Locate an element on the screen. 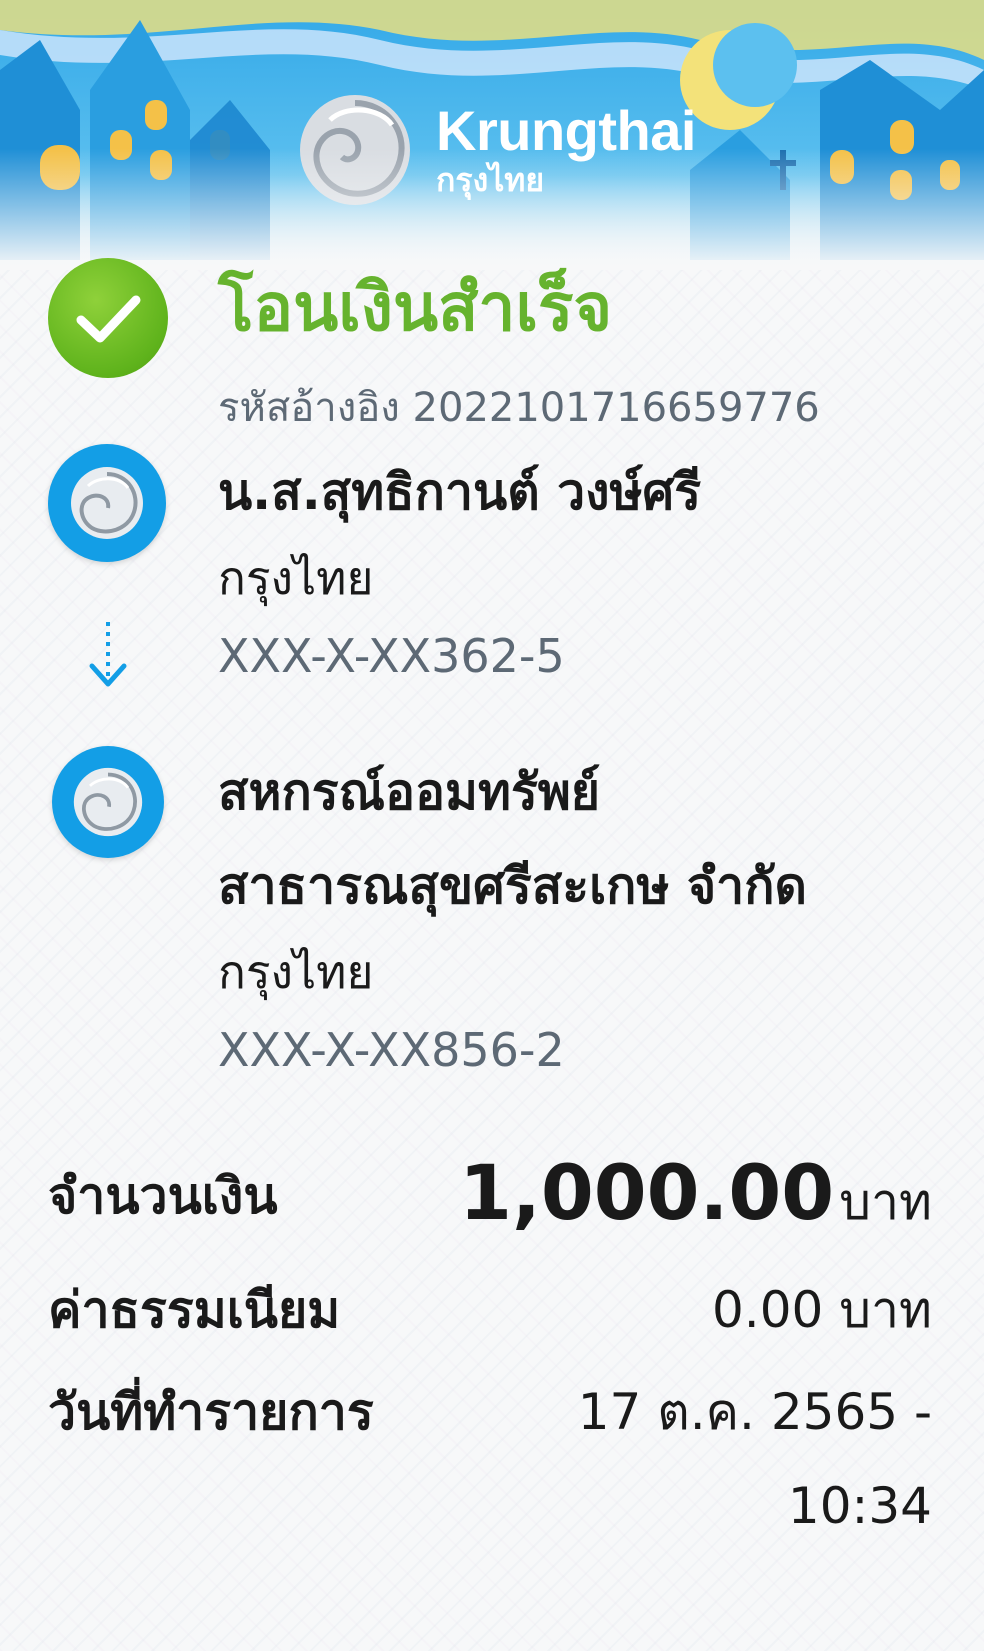 The height and width of the screenshot is (1651, 984). brand-name-en: Krungthai is located at coordinates (566, 130).